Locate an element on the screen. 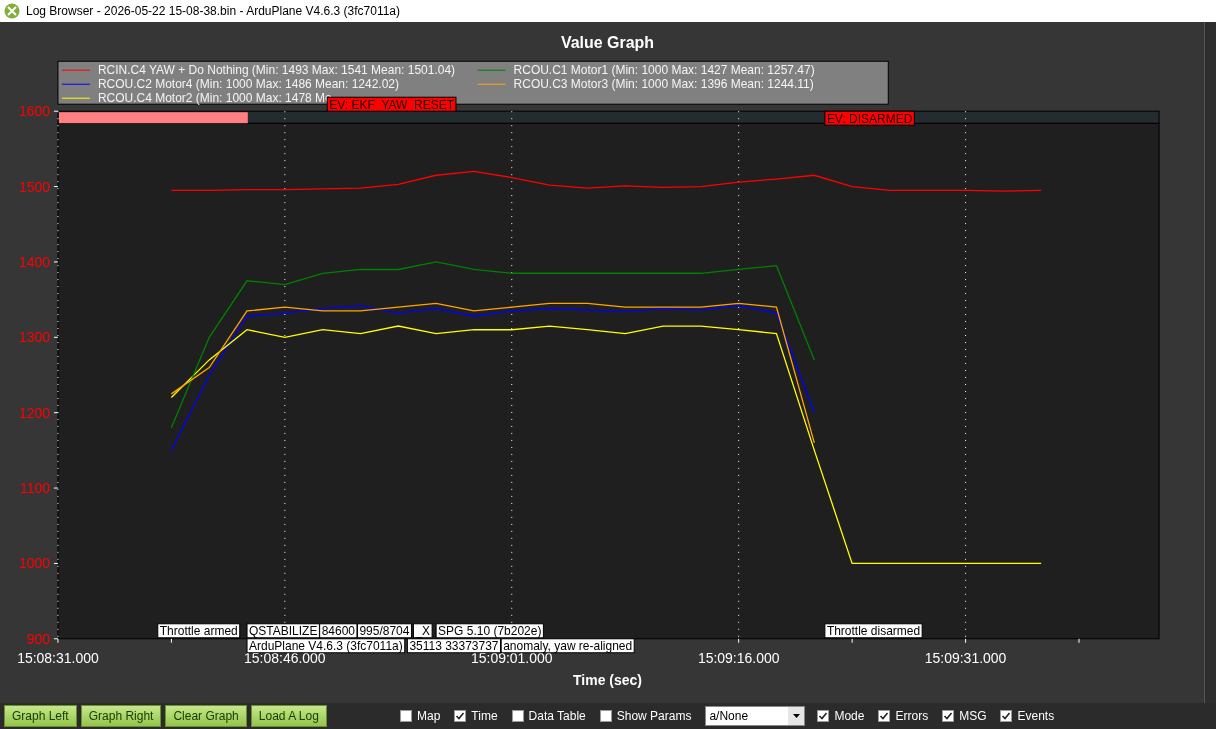 Image resolution: width=1216 pixels, height=729 pixels. app-icon is located at coordinates (12, 11).